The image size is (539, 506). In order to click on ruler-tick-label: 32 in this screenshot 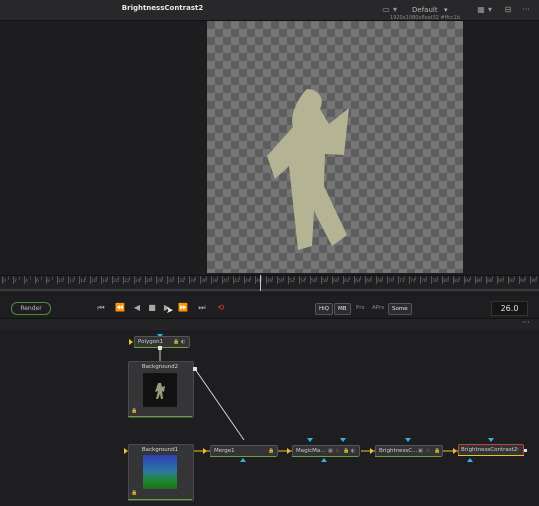, I will do `click(182, 281)`.